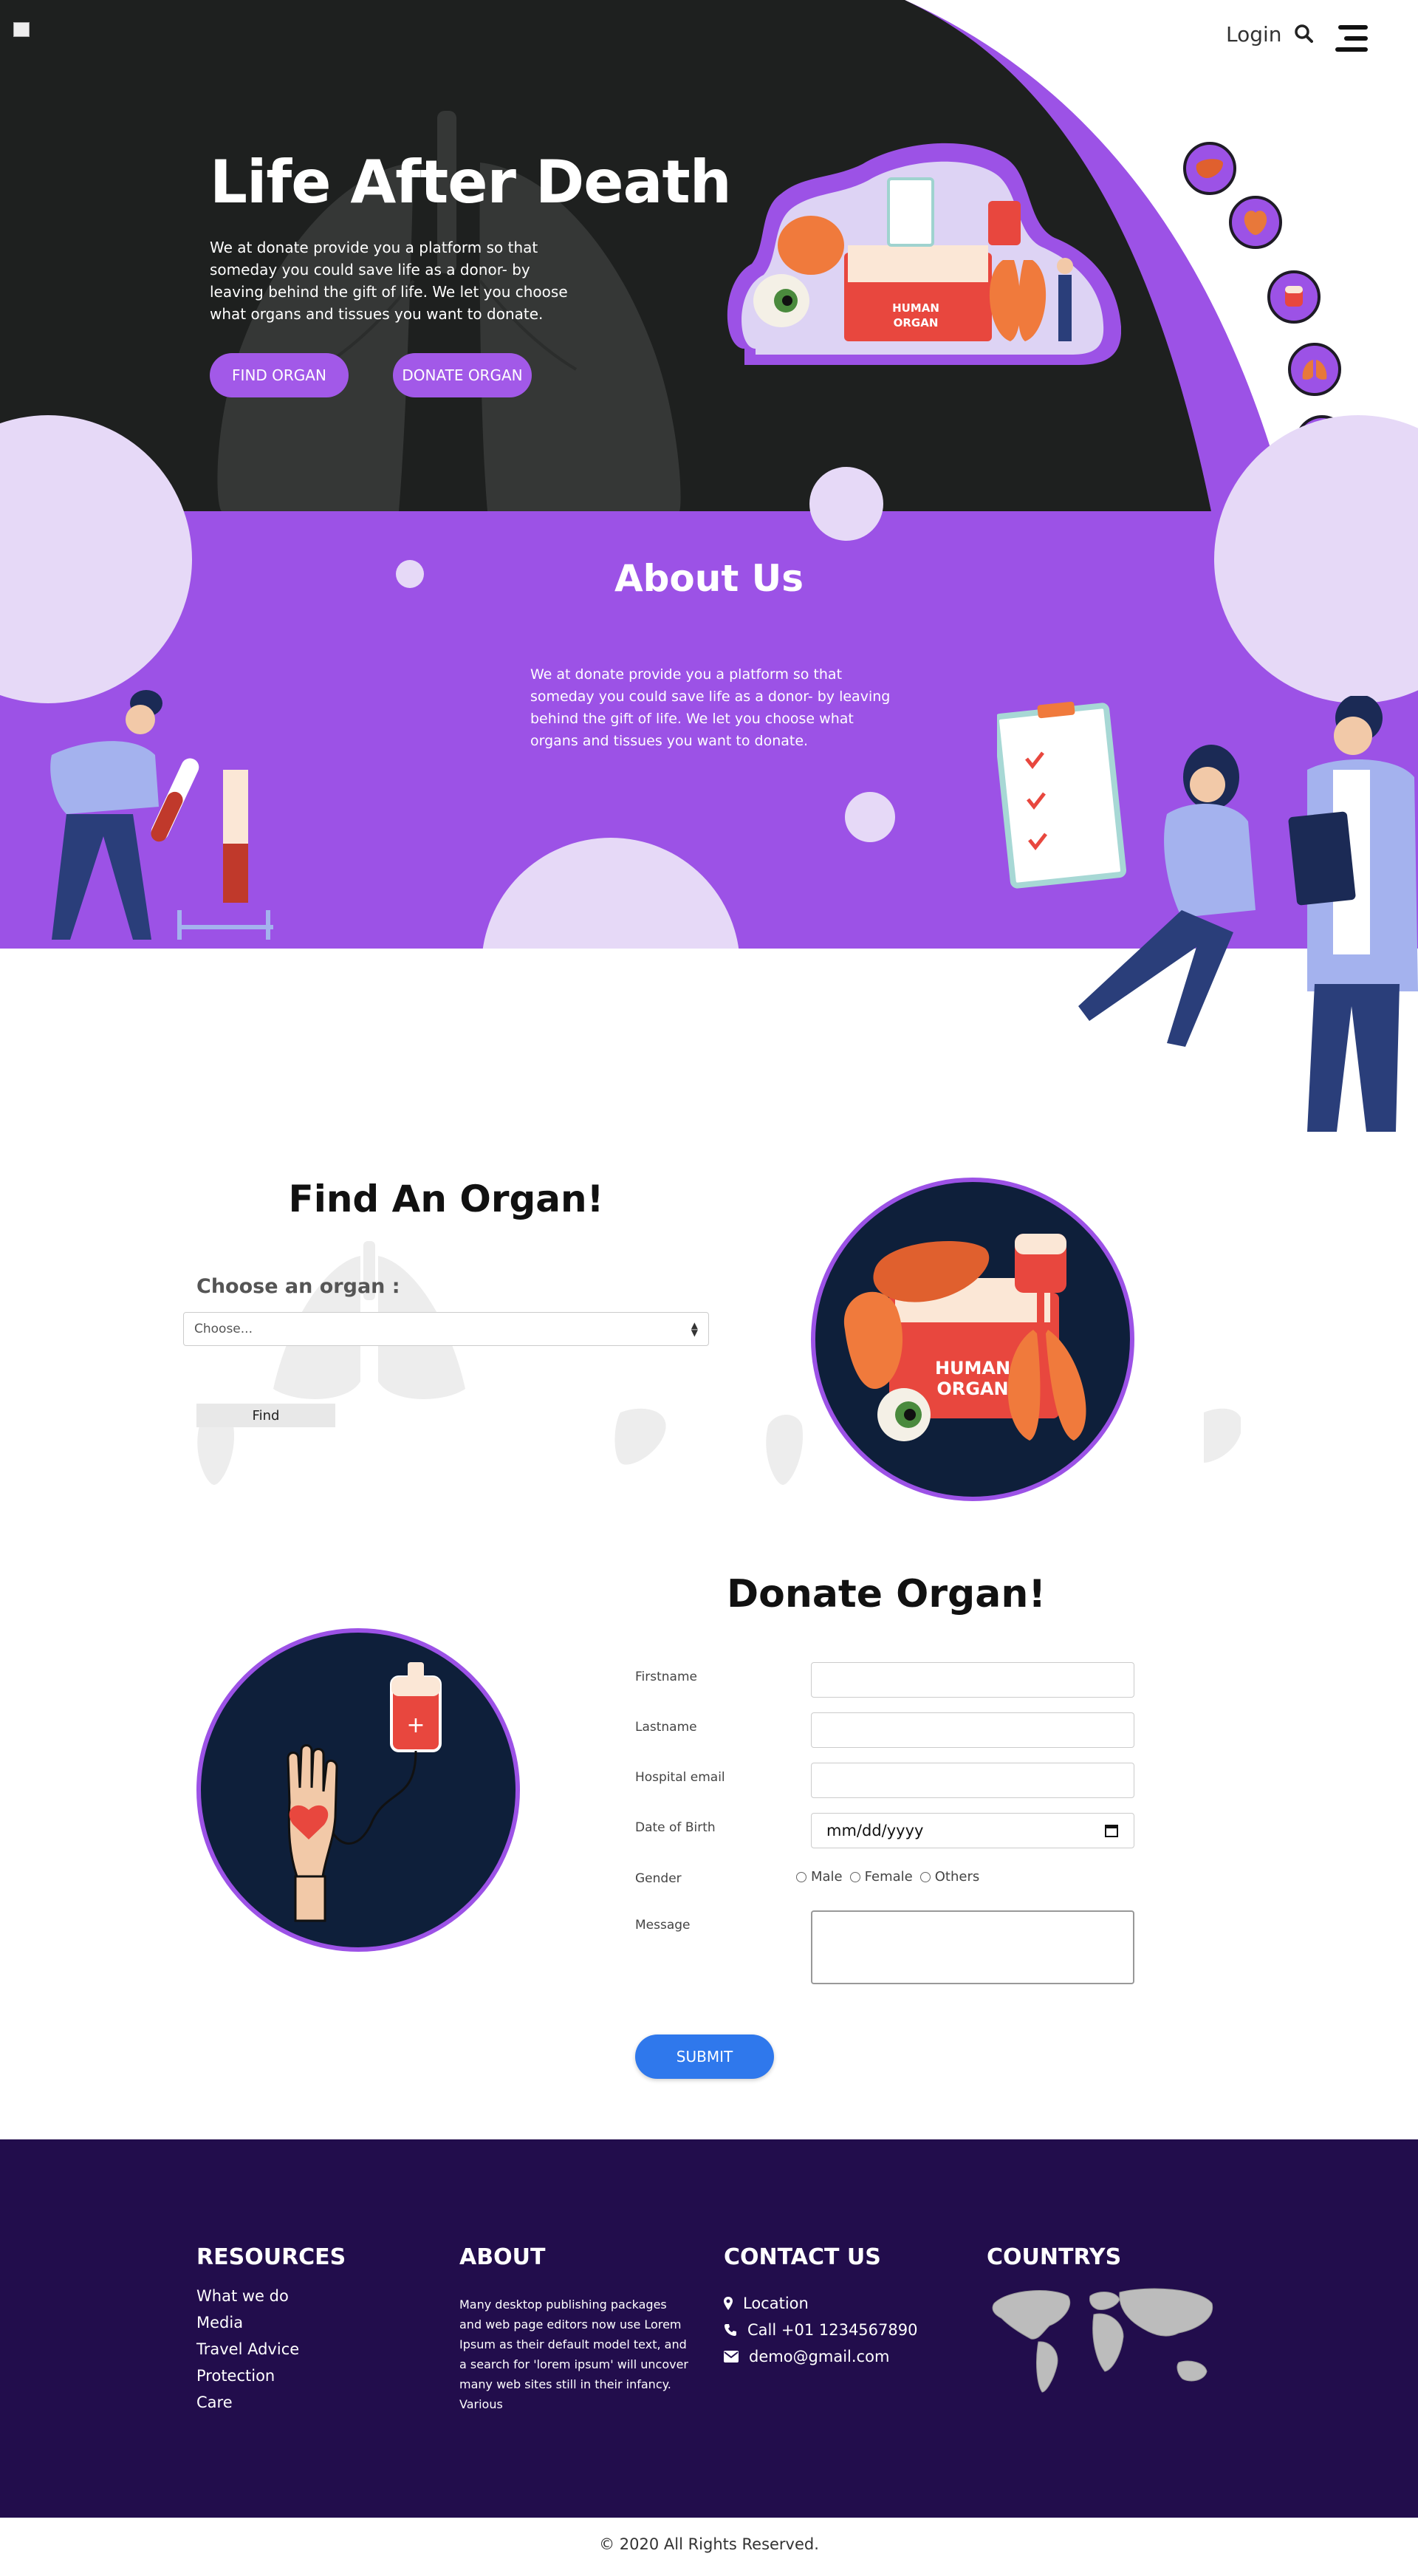  I want to click on organ-select: Choose... ▲ ▼, so click(446, 1329).